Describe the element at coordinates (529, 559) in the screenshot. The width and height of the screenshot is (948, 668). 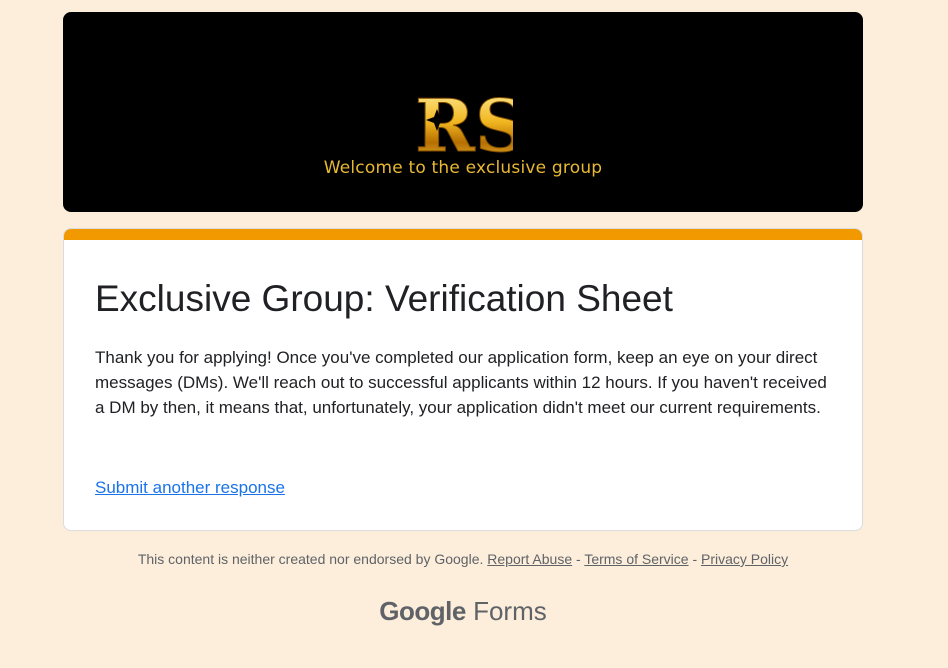
I see `report-abuse-link: Report Abuse` at that location.